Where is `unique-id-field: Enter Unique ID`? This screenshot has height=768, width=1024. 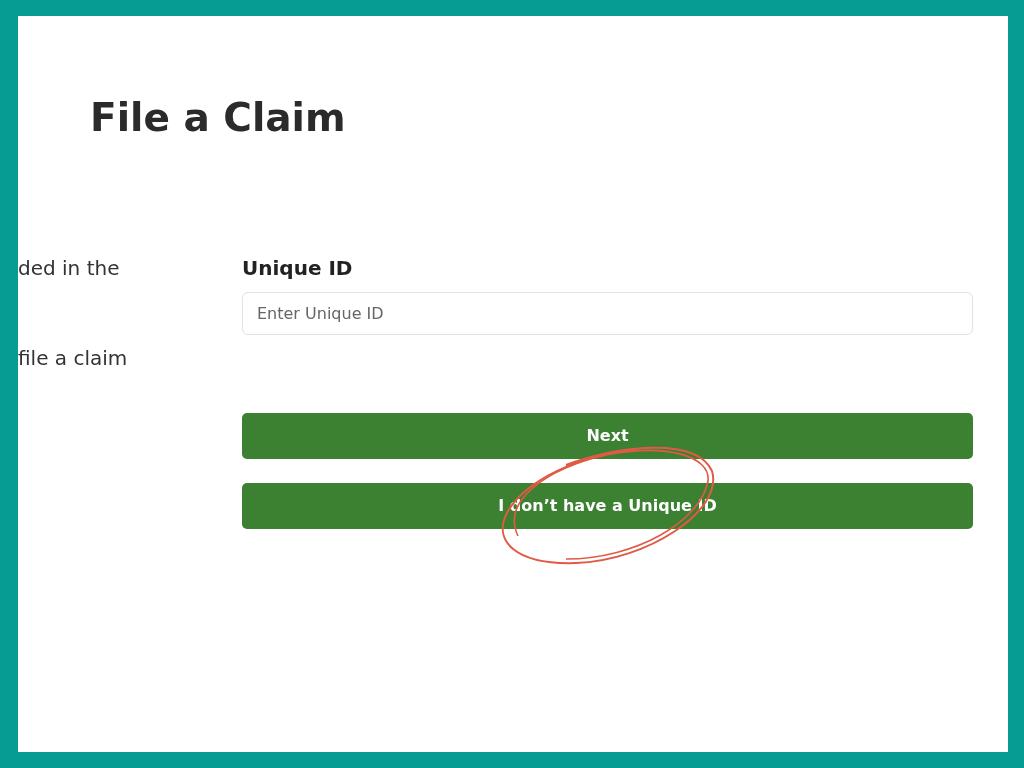
unique-id-field: Enter Unique ID is located at coordinates (607, 313).